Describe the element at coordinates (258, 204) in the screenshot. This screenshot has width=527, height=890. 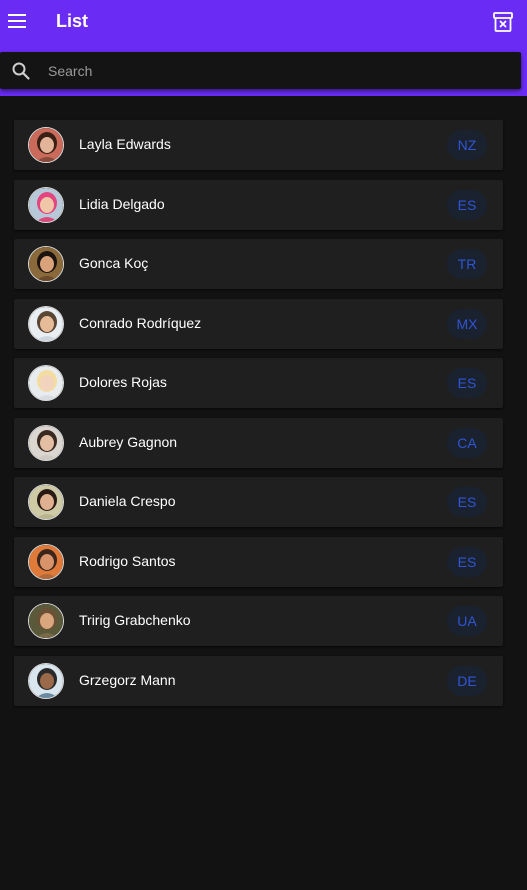
I see `list-item: Lidia Delgado ES` at that location.